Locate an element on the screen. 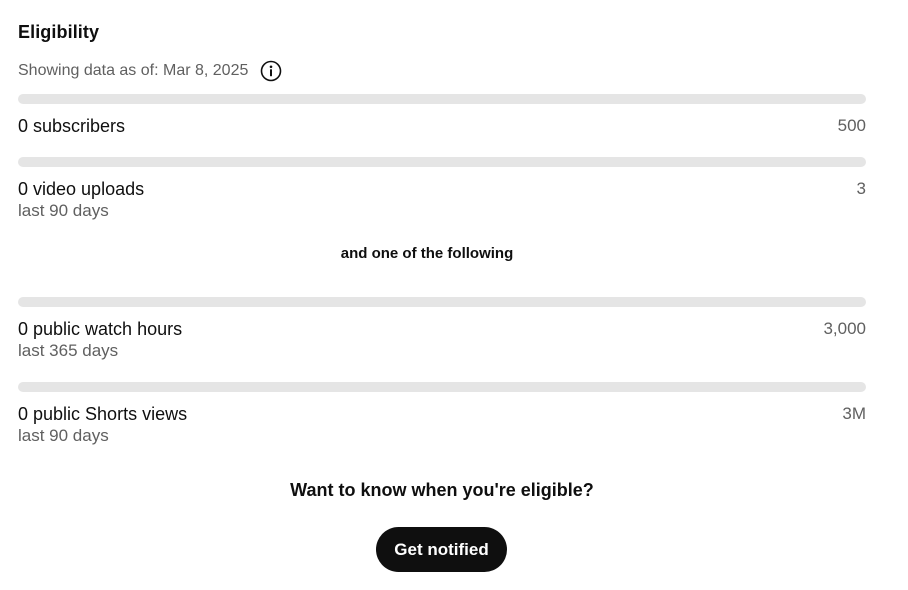 This screenshot has width=908, height=590. metric-period: last 365 days is located at coordinates (68, 350).